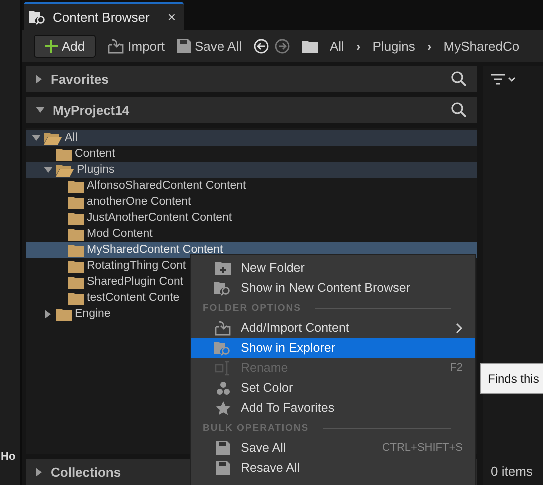 The height and width of the screenshot is (485, 543). I want to click on folder-label: RotatingThing Cont, so click(136, 266).